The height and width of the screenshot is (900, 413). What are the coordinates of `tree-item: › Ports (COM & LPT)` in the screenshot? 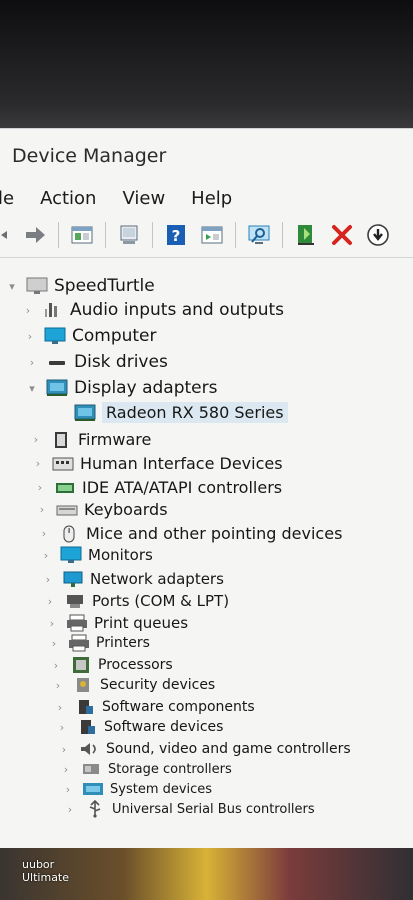 It's located at (136, 601).